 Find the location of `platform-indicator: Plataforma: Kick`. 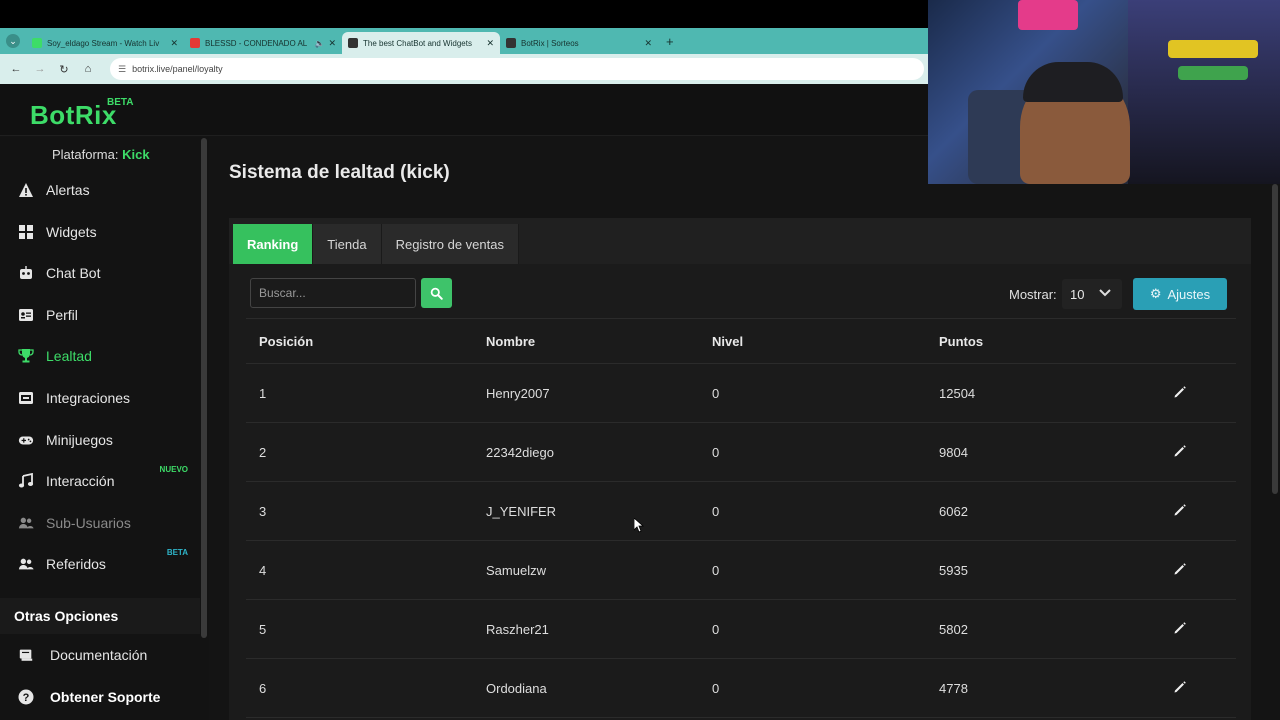

platform-indicator: Plataforma: Kick is located at coordinates (101, 154).